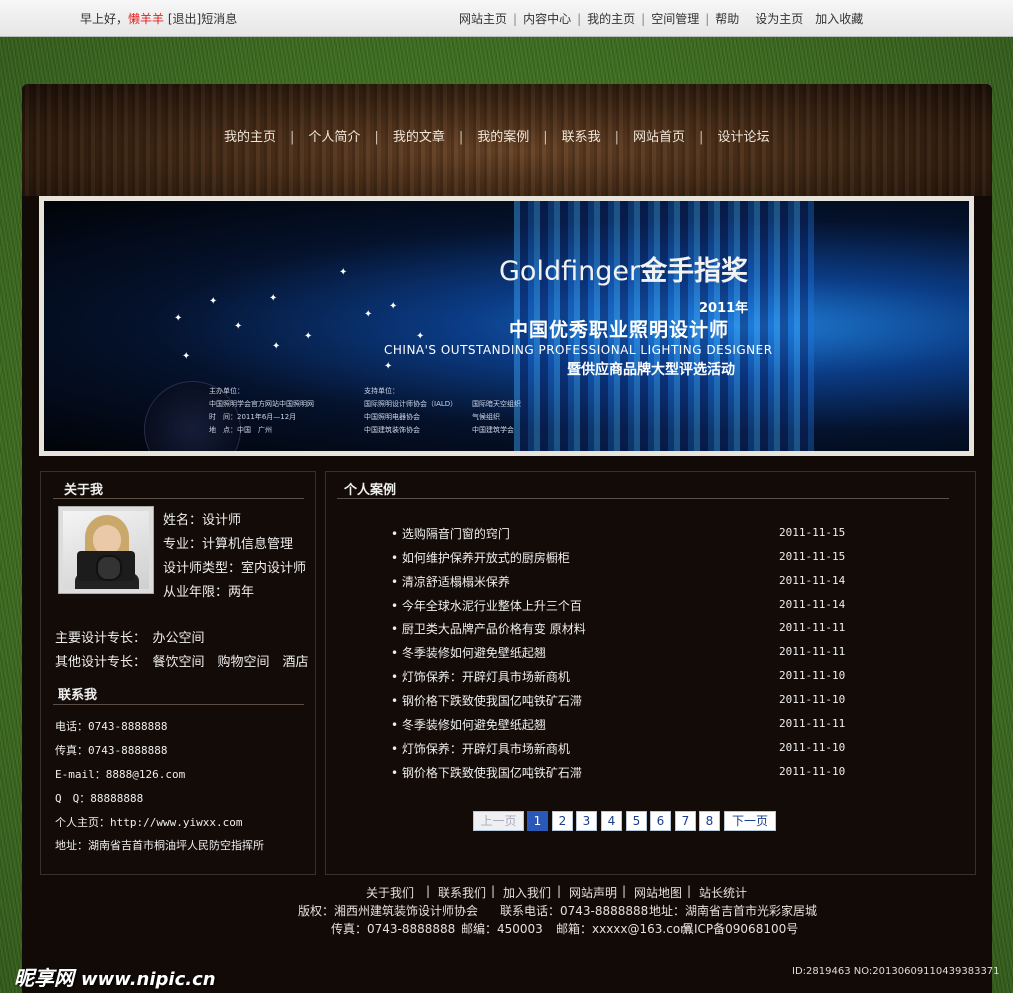  I want to click on footer-fax: 传真：0743-8888888, so click(393, 929).